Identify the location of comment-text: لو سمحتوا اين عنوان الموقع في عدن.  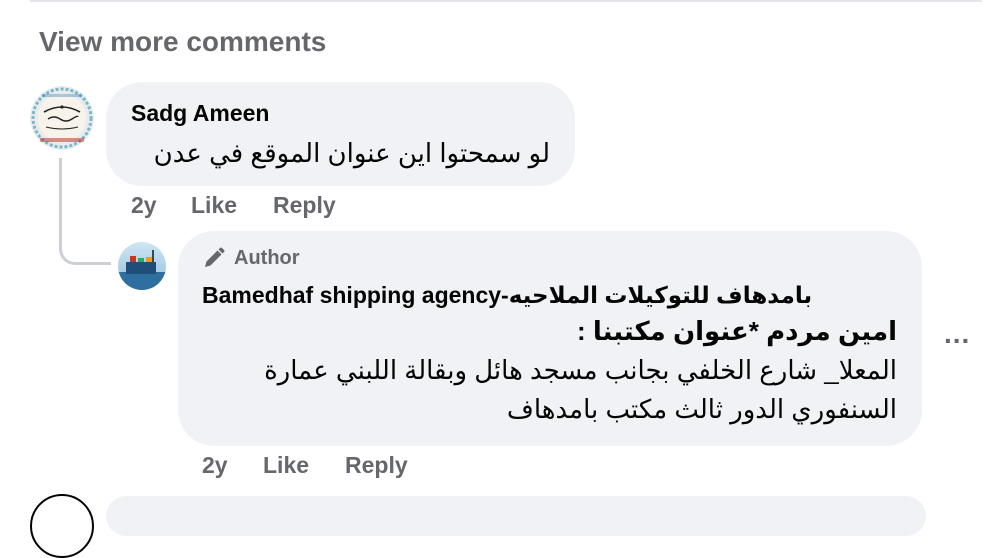
(351, 153).